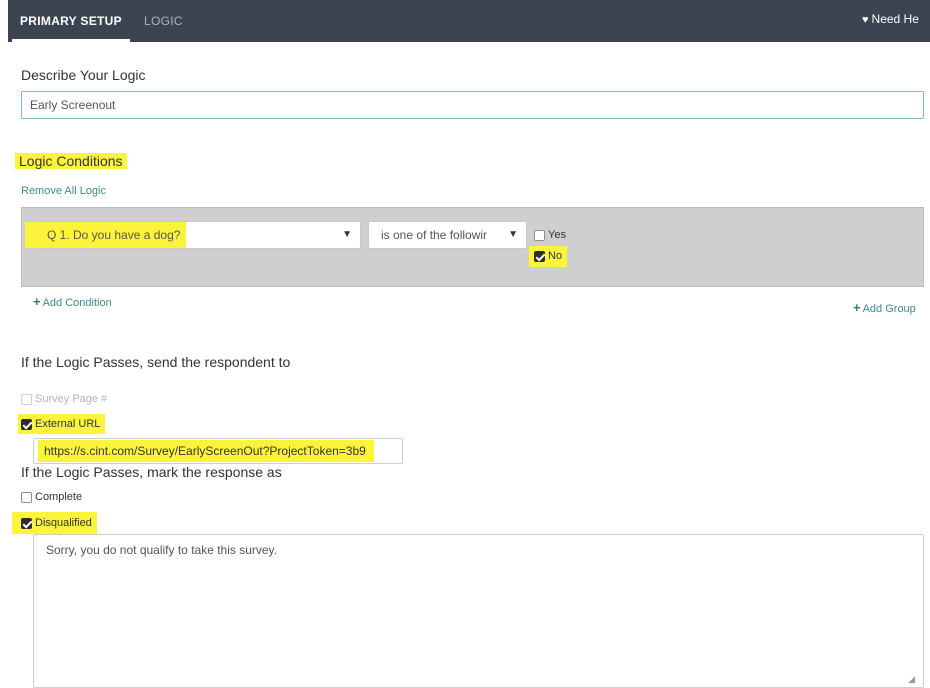 This screenshot has width=930, height=688. What do you see at coordinates (71, 399) in the screenshot?
I see `survey-page-label: Survey Page #` at bounding box center [71, 399].